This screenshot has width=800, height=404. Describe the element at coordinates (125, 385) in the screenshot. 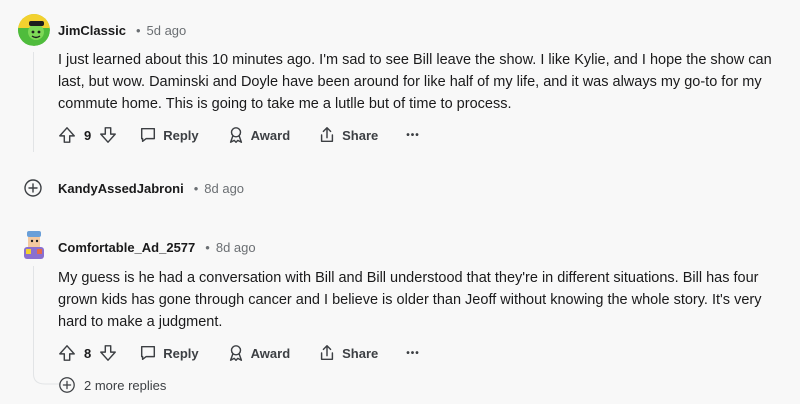

I see `more-replies-label: 2 more replies` at that location.